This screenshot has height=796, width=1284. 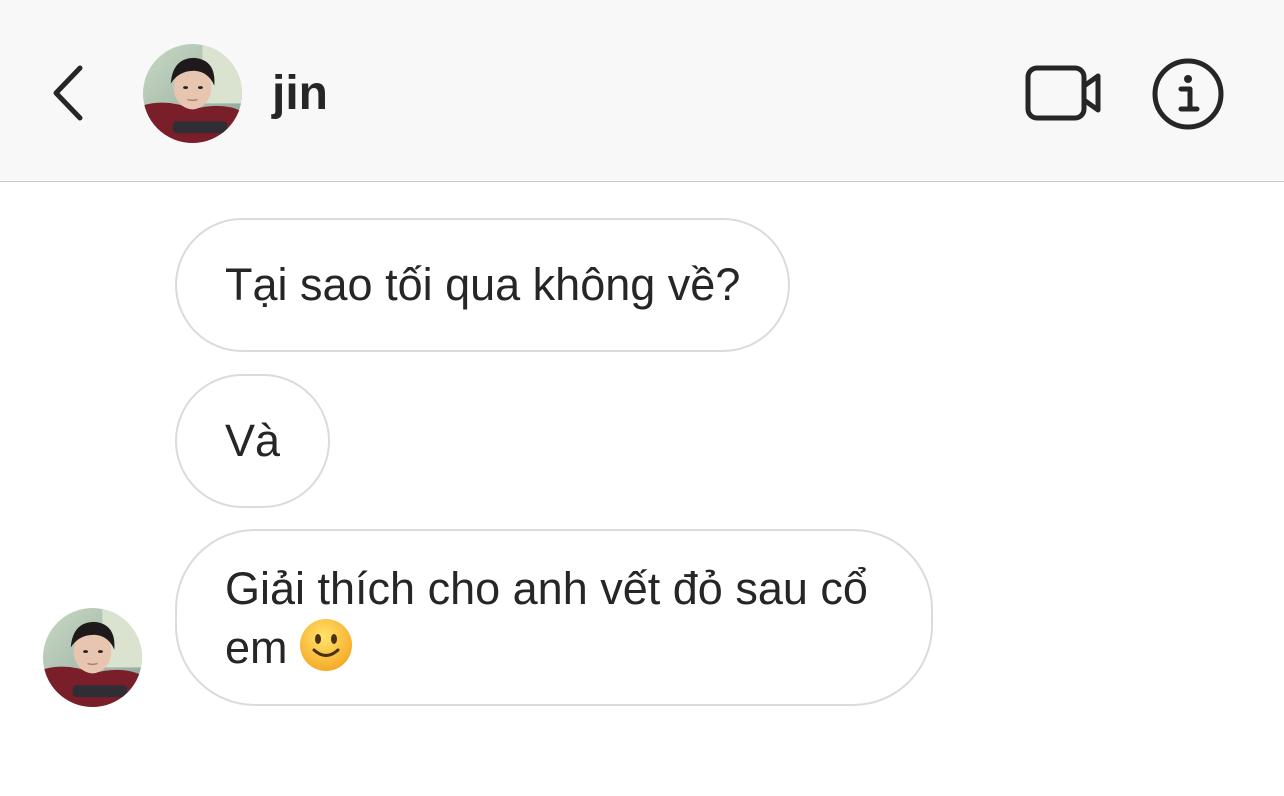 What do you see at coordinates (300, 94) in the screenshot?
I see `chat-username: jin` at bounding box center [300, 94].